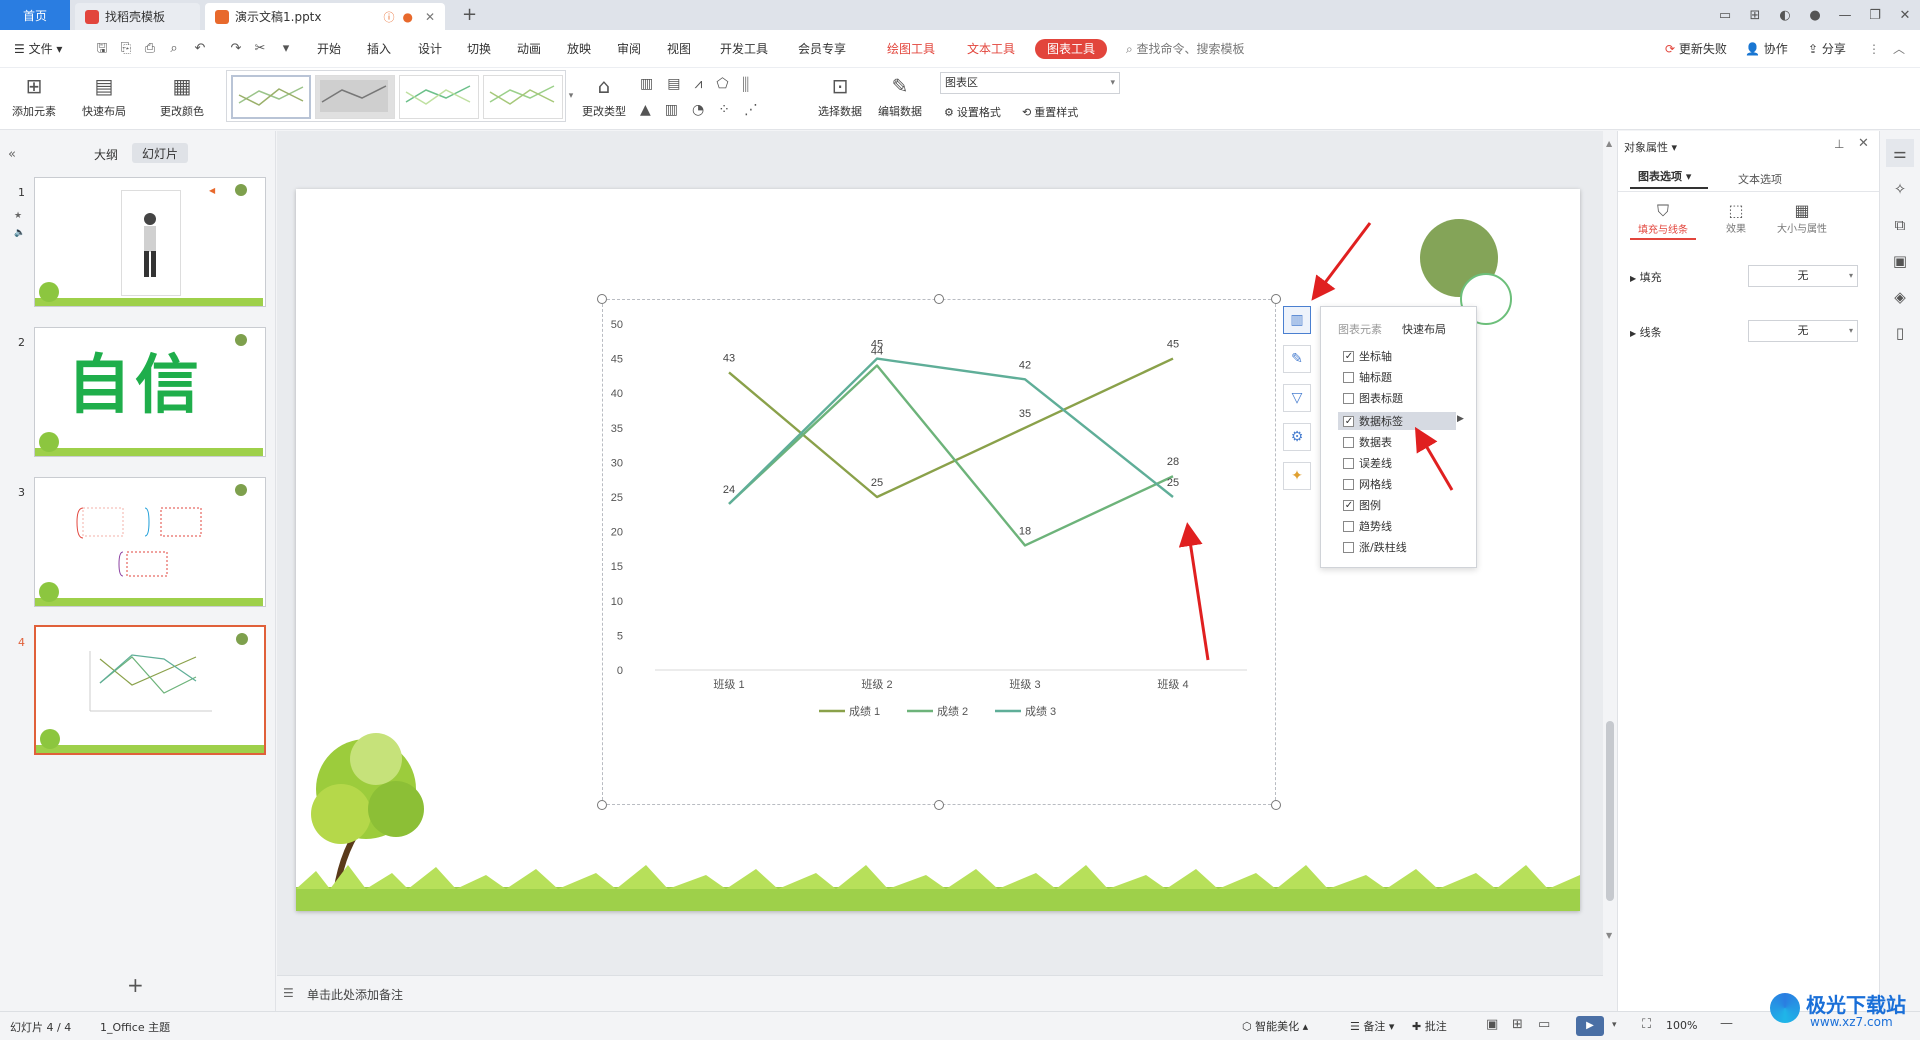 This screenshot has width=1920, height=1040. What do you see at coordinates (479, 49) in the screenshot?
I see `menu-transition: 切换` at bounding box center [479, 49].